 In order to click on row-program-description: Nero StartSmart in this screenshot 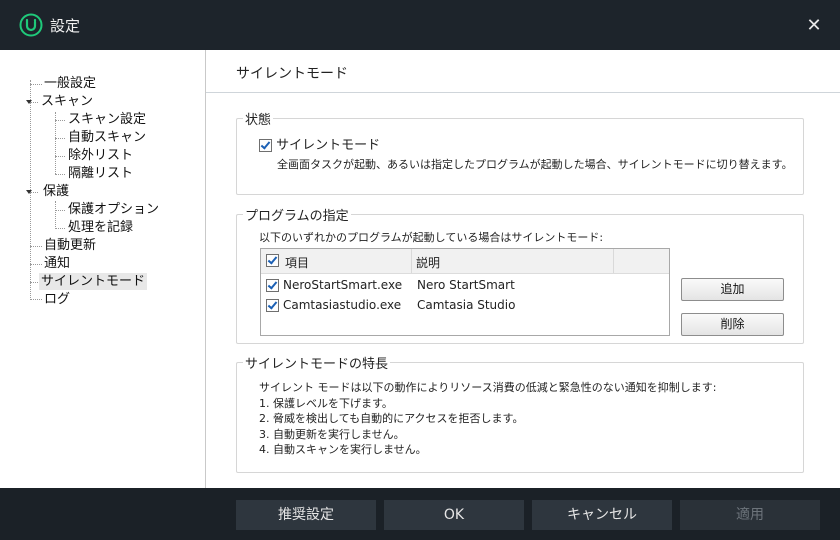, I will do `click(466, 285)`.